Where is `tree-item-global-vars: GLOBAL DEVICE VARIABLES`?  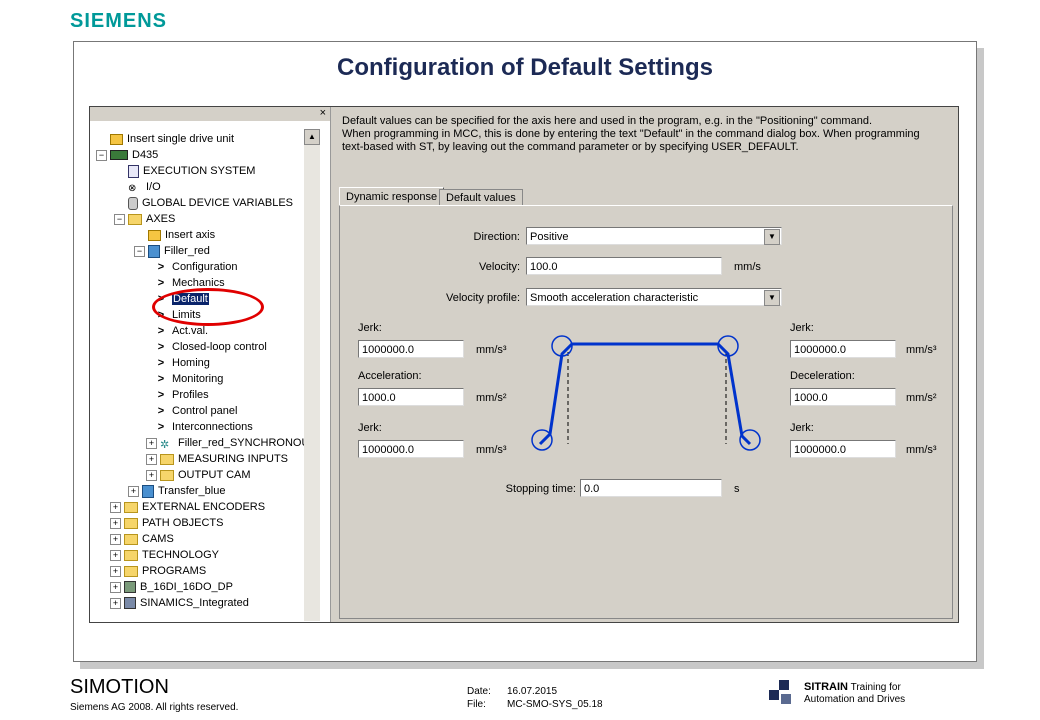
tree-item-global-vars: GLOBAL DEVICE VARIABLES is located at coordinates (203, 203).